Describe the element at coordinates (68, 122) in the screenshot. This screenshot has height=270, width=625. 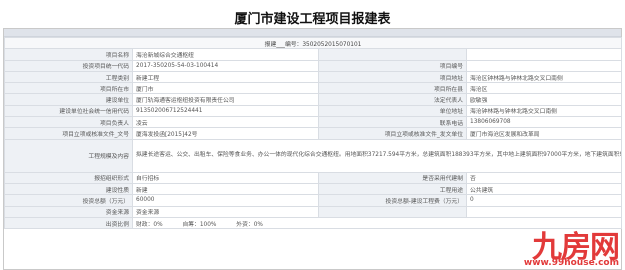
I see `row-label: 项目负责人` at that location.